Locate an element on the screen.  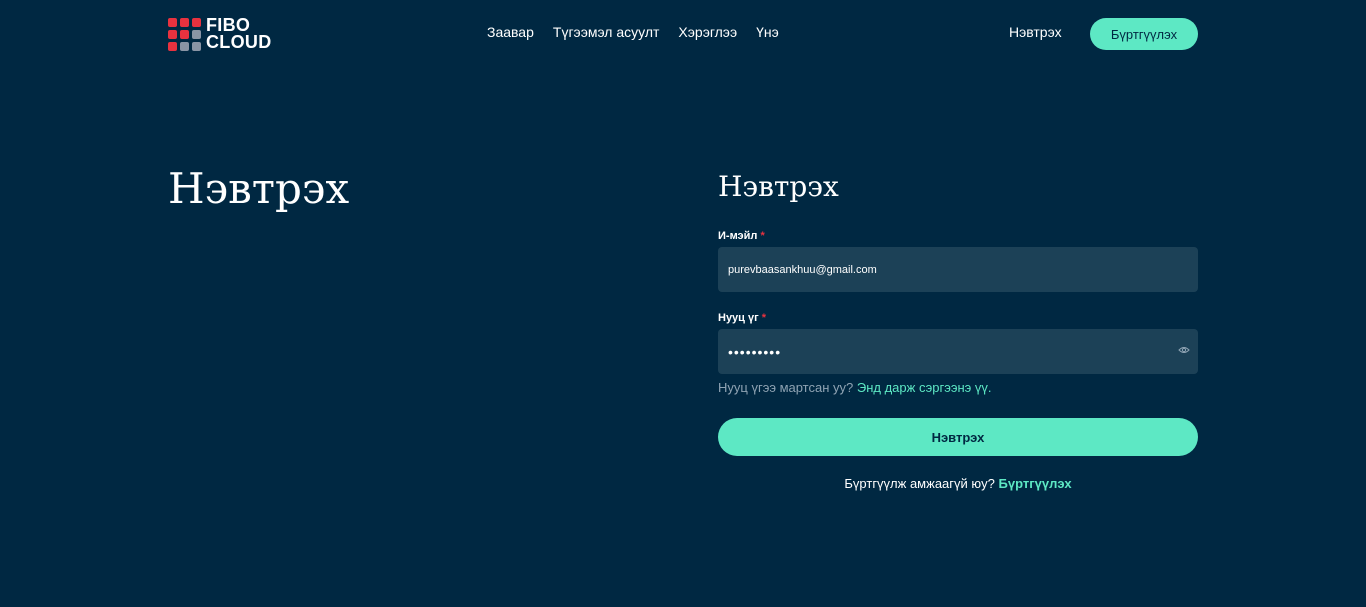
nav-item-pricing: Үнэ is located at coordinates (767, 32).